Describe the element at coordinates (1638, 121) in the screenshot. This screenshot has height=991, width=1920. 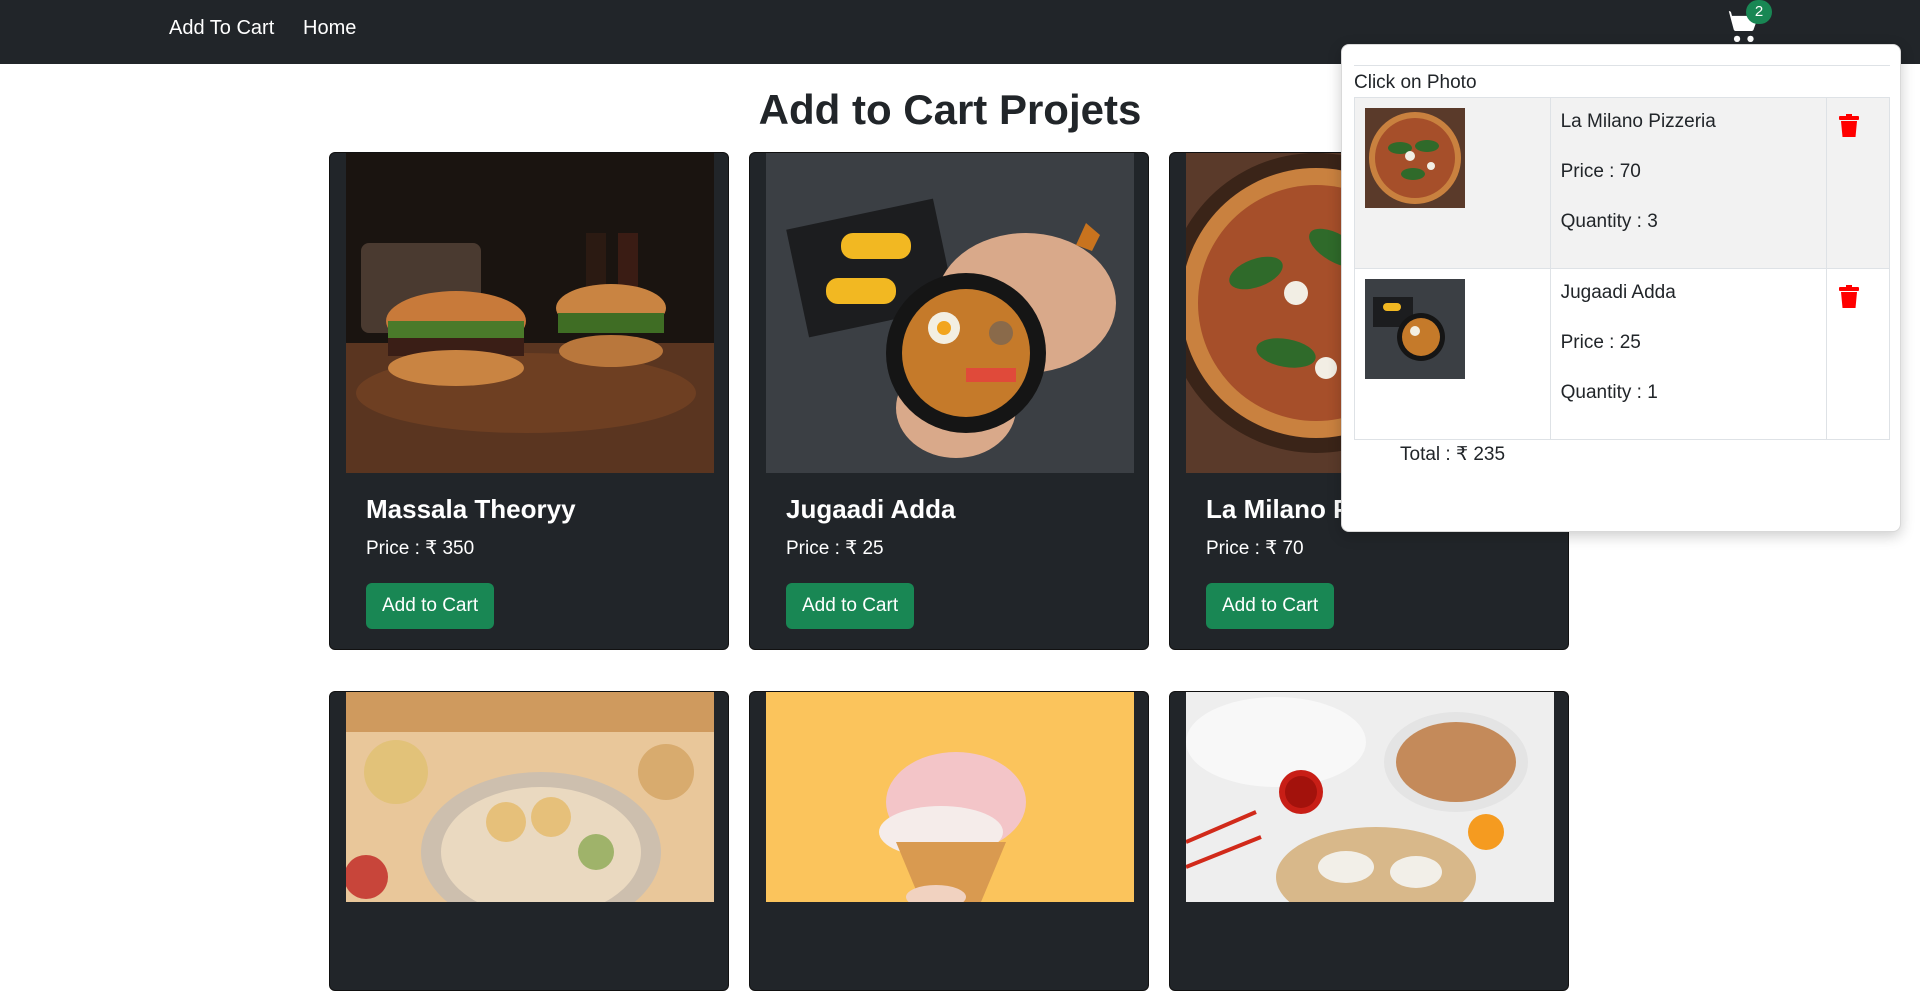
I see `cart-item-name: La Milano Pizzeria` at that location.